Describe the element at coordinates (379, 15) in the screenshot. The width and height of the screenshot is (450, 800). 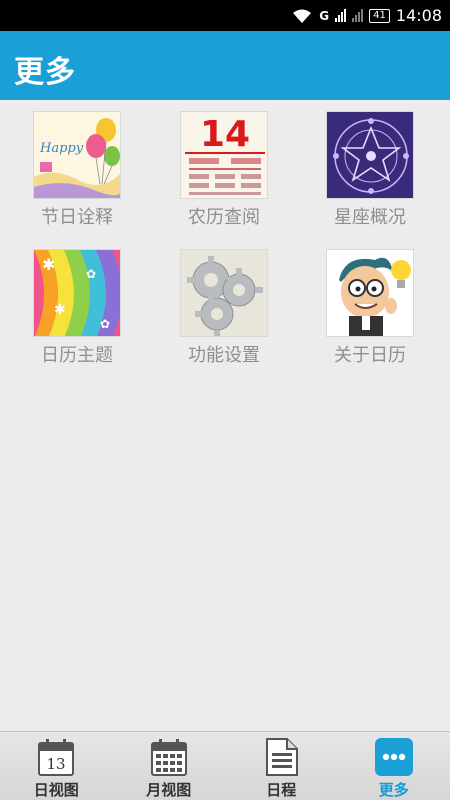
I see `battery-icon: 41` at that location.